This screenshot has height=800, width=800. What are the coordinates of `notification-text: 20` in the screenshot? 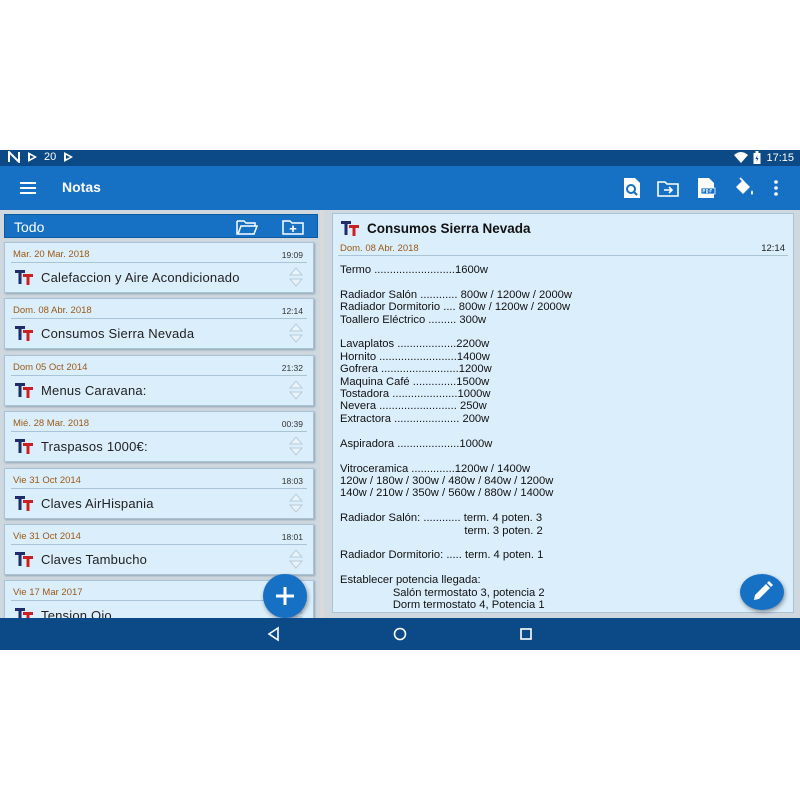 It's located at (50, 157).